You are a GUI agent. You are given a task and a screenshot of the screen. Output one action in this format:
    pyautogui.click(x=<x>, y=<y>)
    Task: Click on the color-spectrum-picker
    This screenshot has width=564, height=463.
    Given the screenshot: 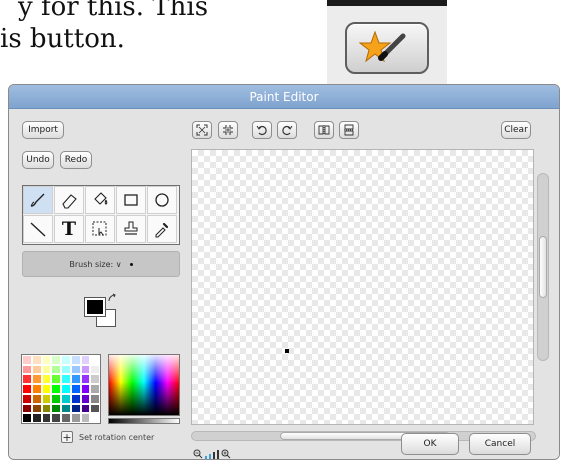 What is the action you would take?
    pyautogui.click(x=144, y=385)
    